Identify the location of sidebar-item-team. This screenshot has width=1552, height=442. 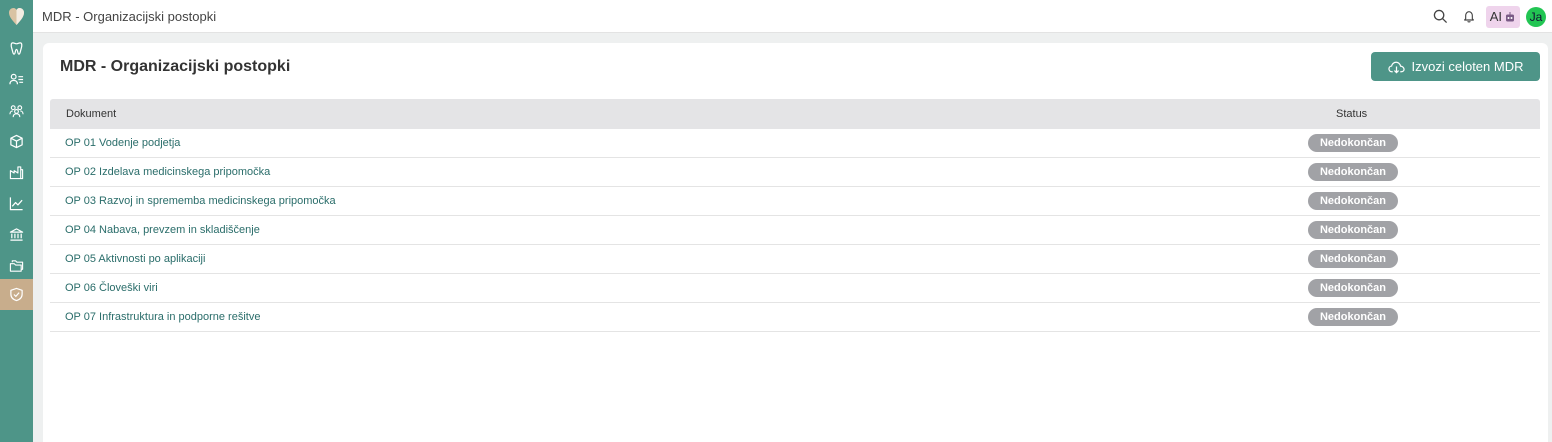
(16, 110).